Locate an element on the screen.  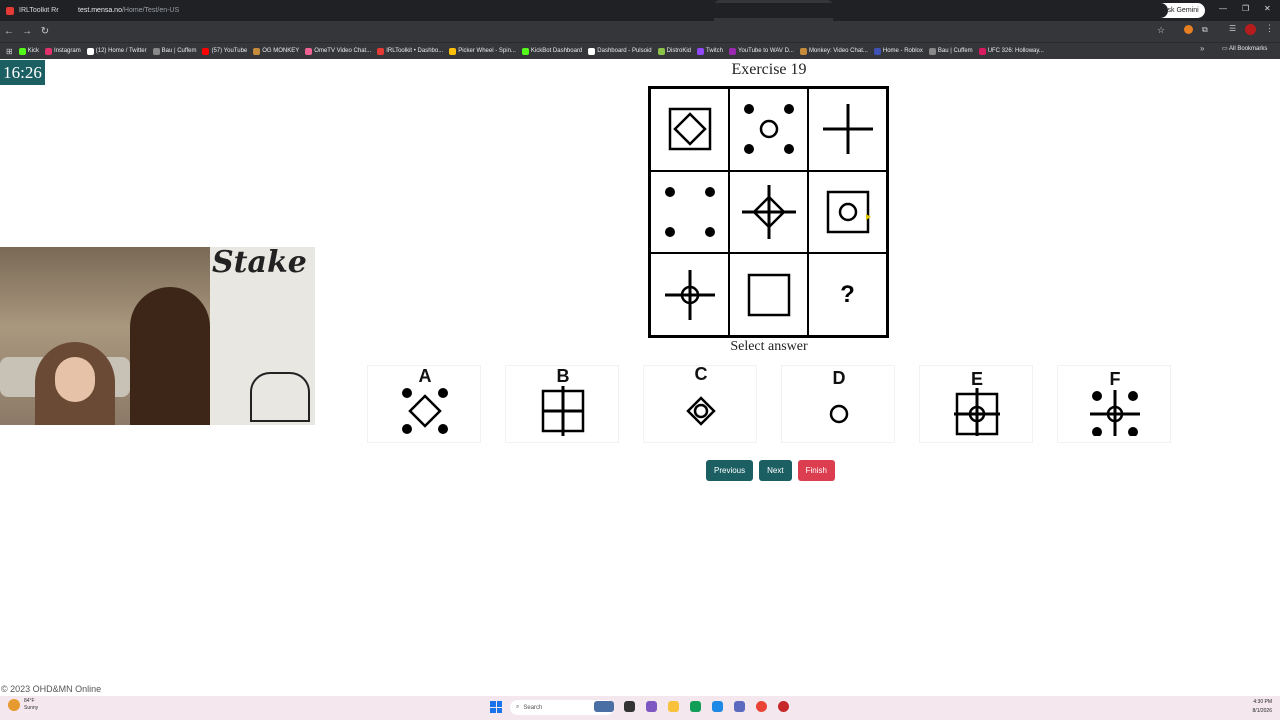
bookmark-label: Twitch is located at coordinates (715, 51).